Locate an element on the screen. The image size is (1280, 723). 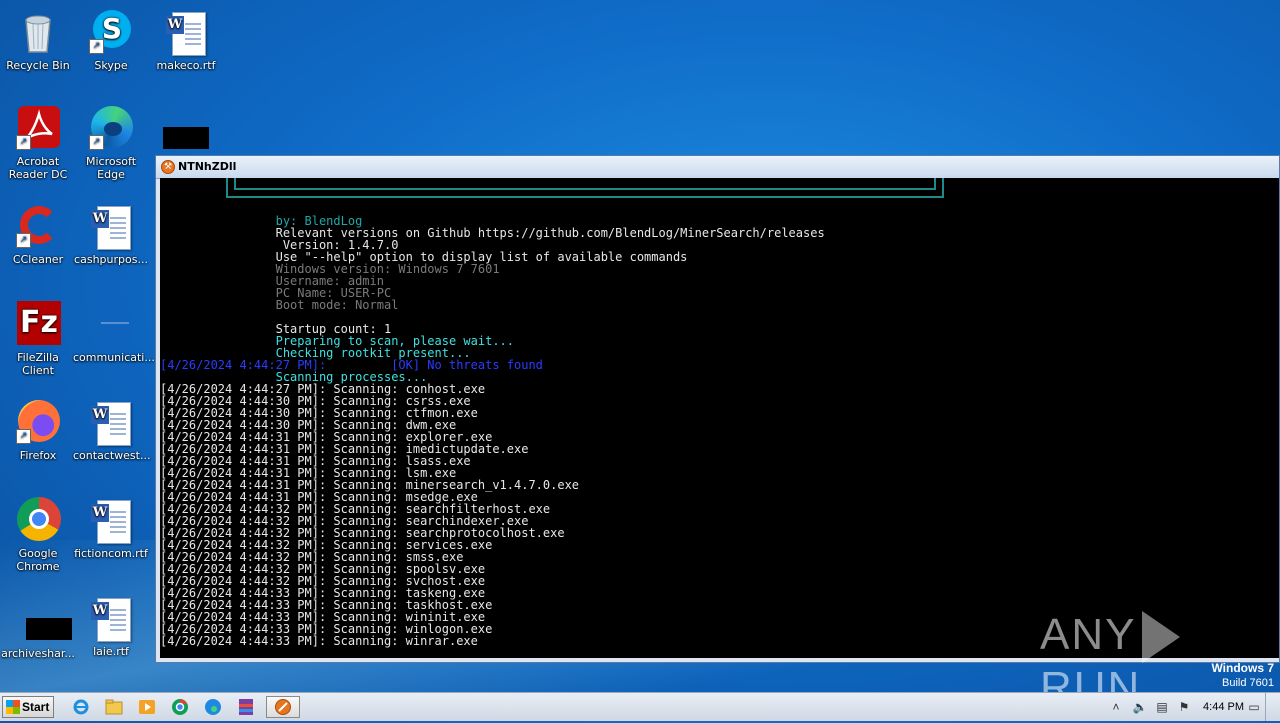
redacted-desktop-icon is located at coordinates (186, 138).